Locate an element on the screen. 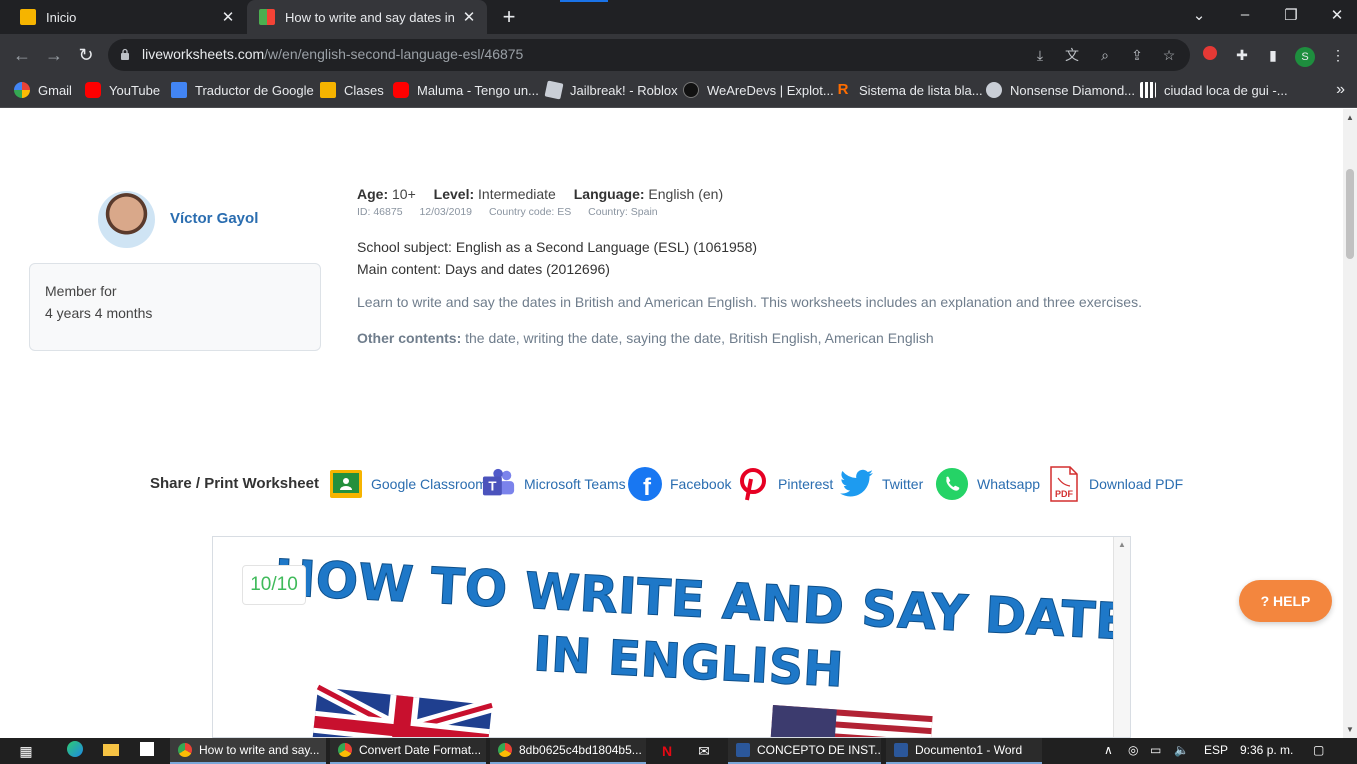  country: Country: Spain is located at coordinates (623, 212).